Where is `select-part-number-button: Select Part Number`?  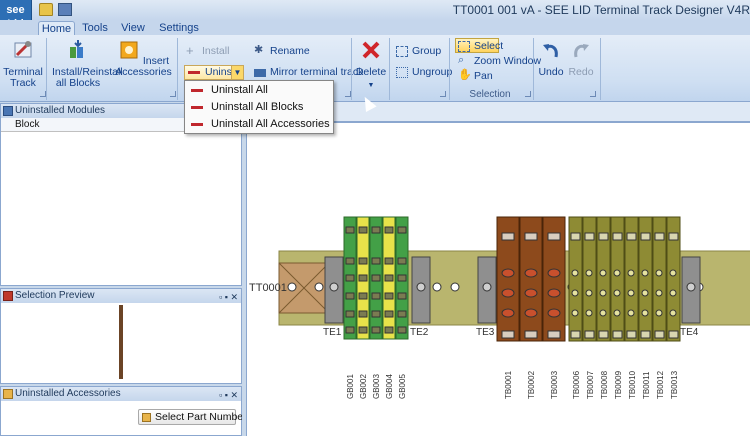
select-part-number-button: Select Part Number is located at coordinates (192, 417).